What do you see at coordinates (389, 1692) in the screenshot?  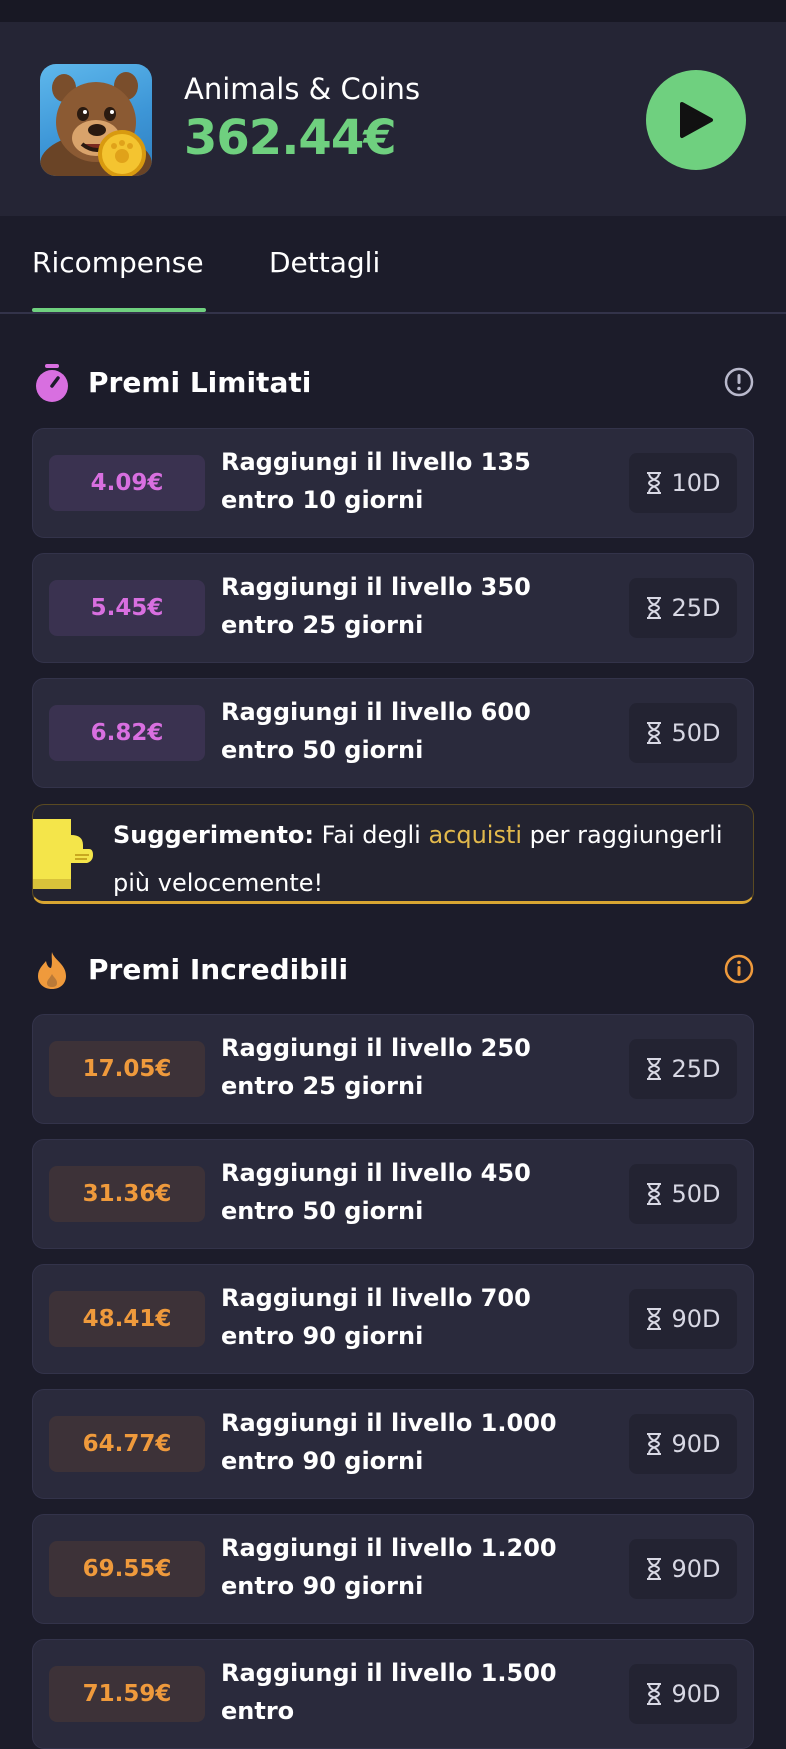 I see `reward-description: Raggiungi il livello 1.500 entro` at bounding box center [389, 1692].